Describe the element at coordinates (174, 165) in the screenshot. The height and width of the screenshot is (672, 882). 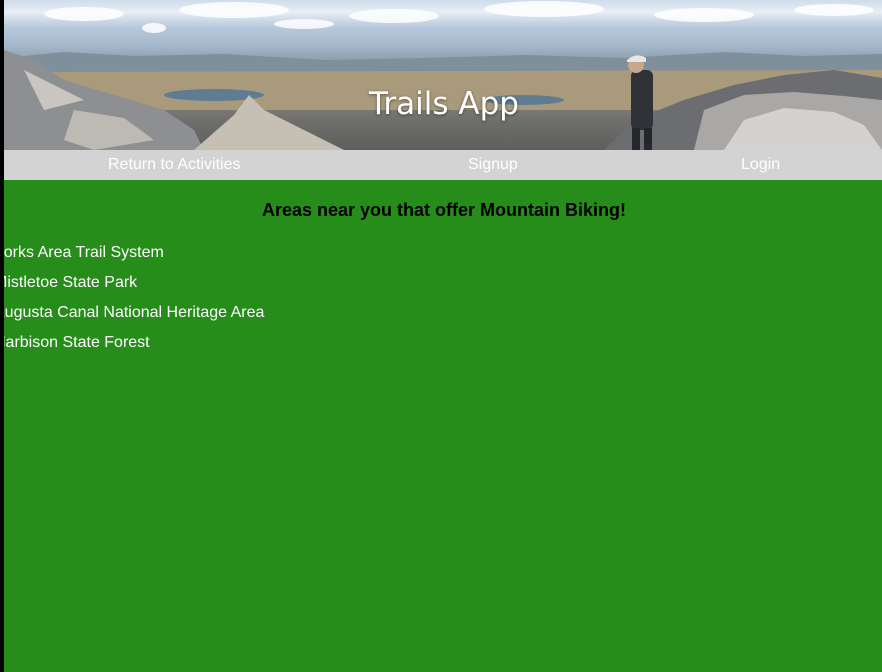
I see `return-to-activities-link: Return to Activities` at that location.